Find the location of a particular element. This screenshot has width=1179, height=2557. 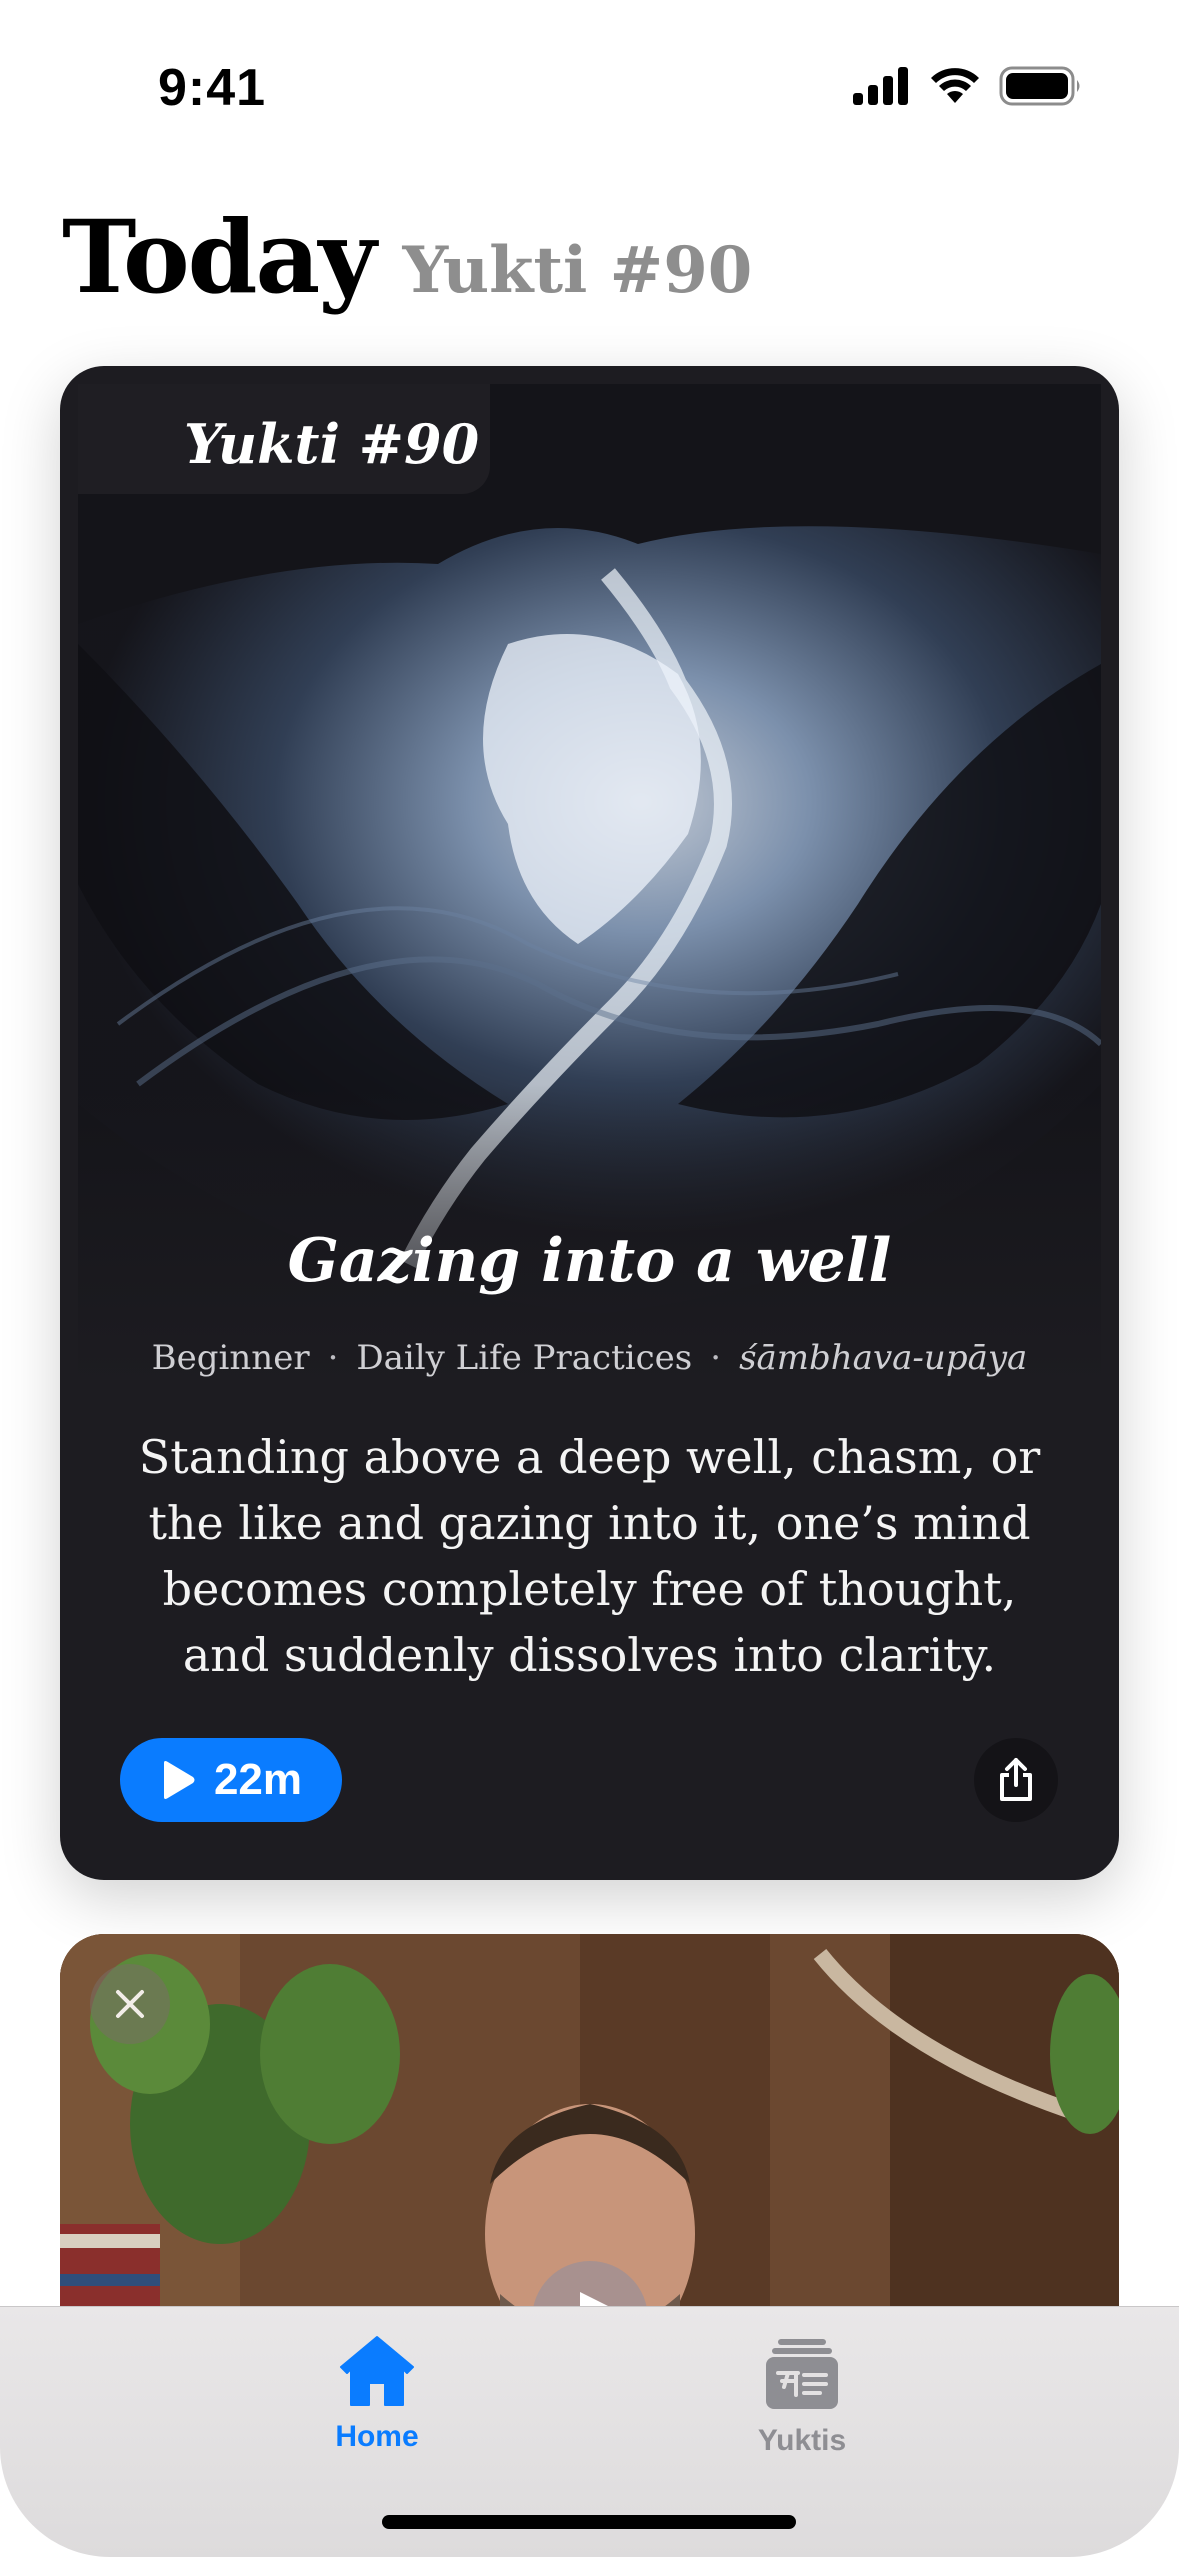

yukti-number-badge: Yukti #90 is located at coordinates (284, 439).